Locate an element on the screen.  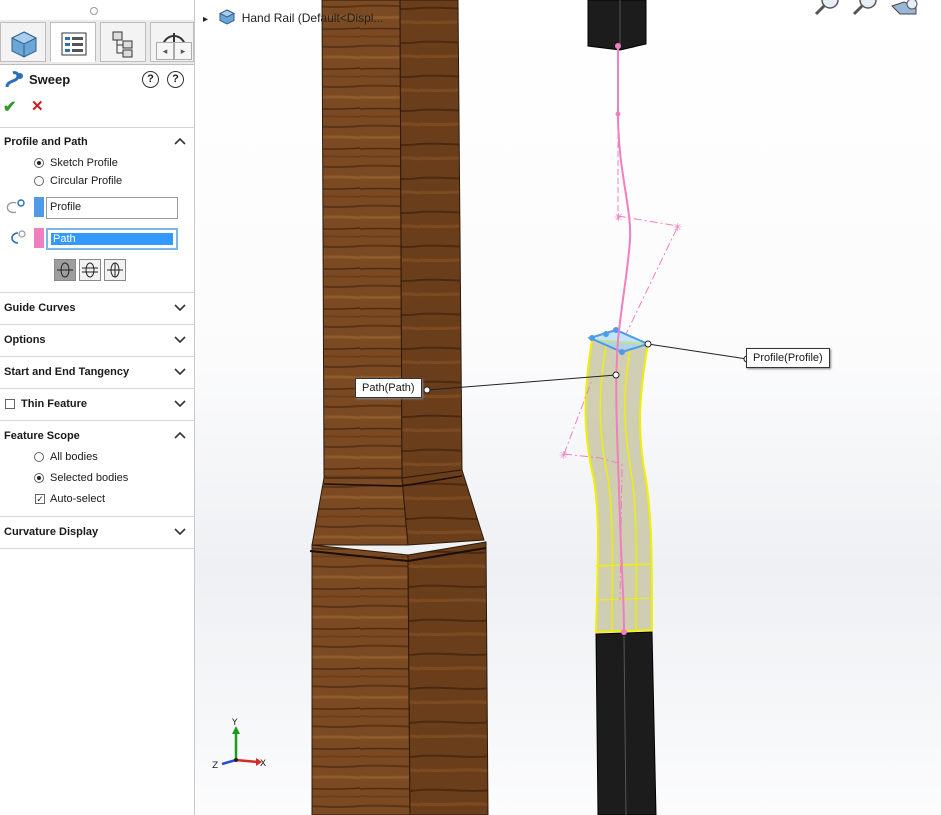
tab-featuremanager is located at coordinates (23, 42).